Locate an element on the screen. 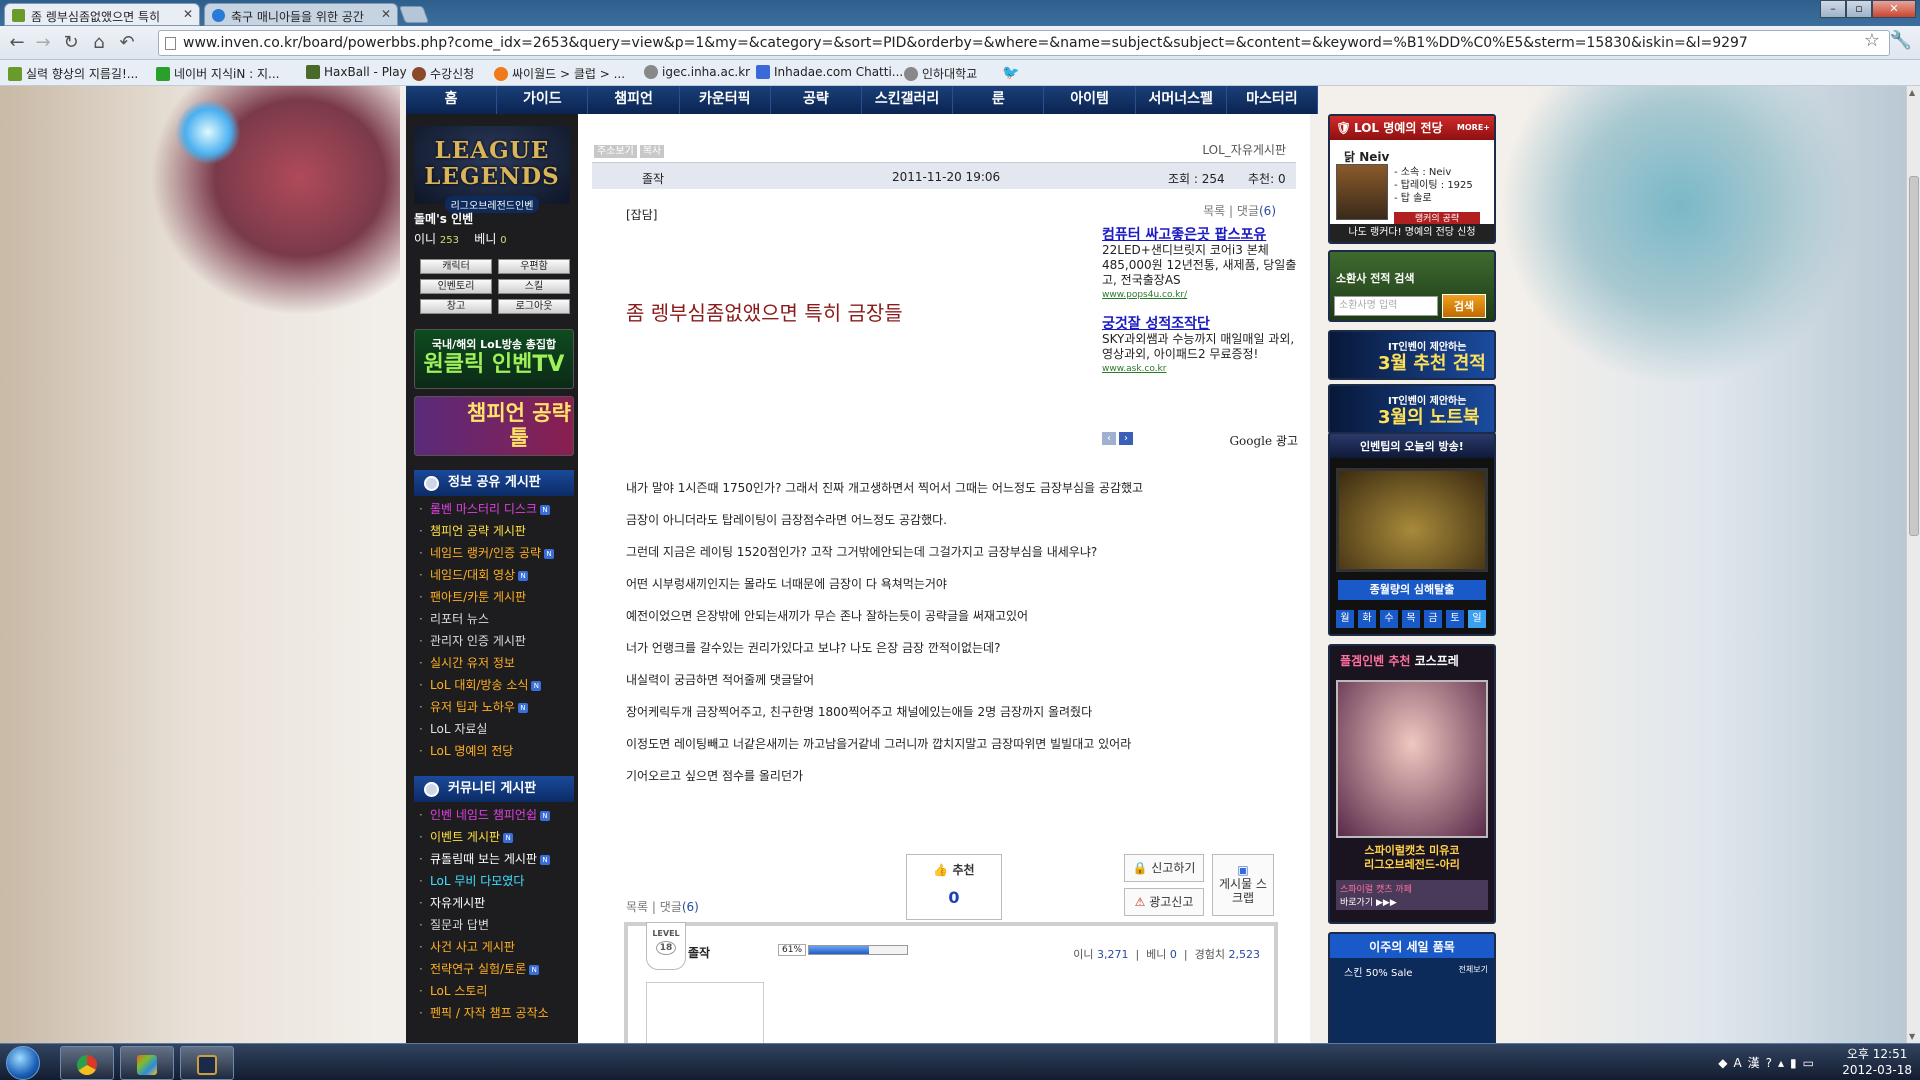 This screenshot has width=1920, height=1080. menu2-item: LoL 무비 다모였다 is located at coordinates (496, 881).